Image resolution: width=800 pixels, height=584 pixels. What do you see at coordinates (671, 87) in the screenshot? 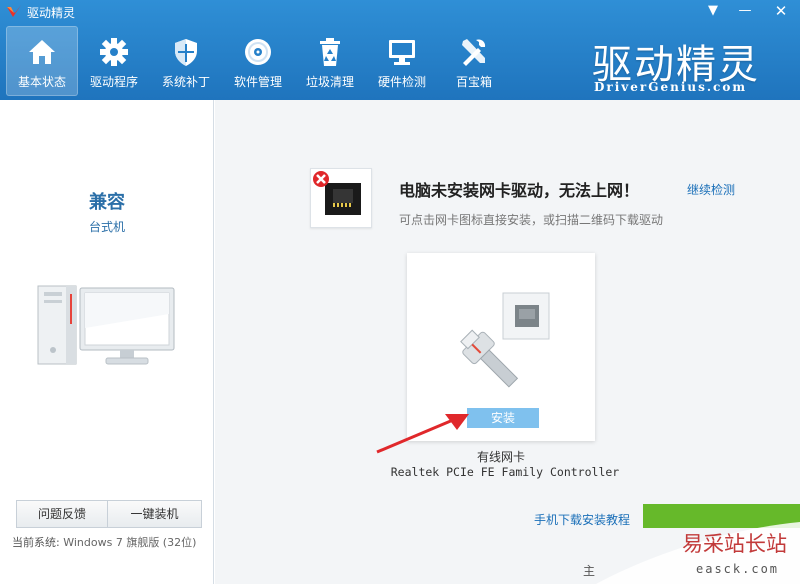
I see `brand-url: DriverGenius.com` at bounding box center [671, 87].